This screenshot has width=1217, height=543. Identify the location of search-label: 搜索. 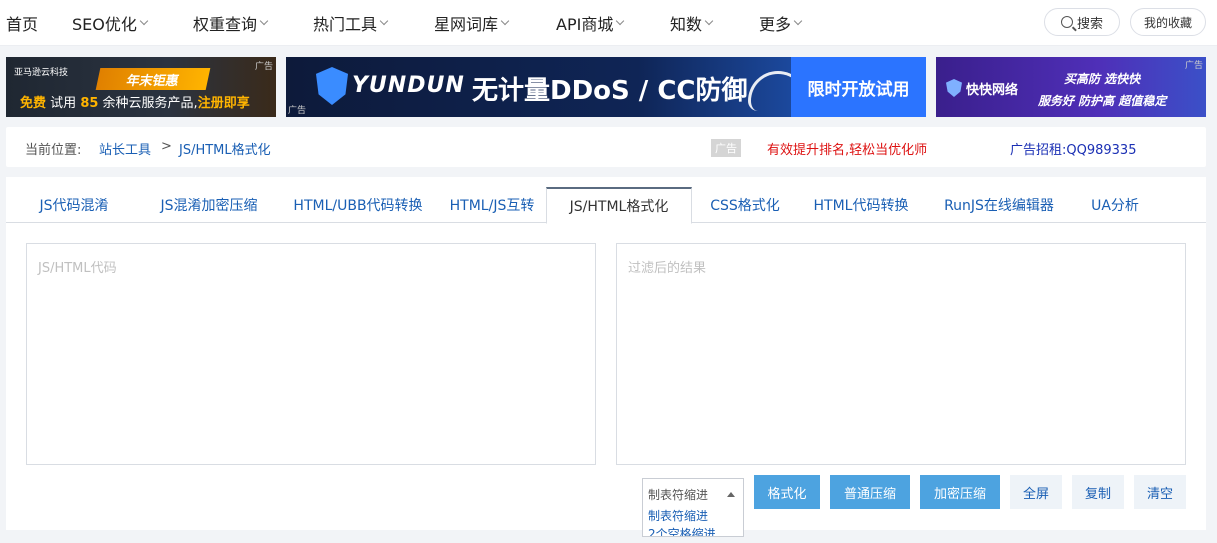
(1089, 24).